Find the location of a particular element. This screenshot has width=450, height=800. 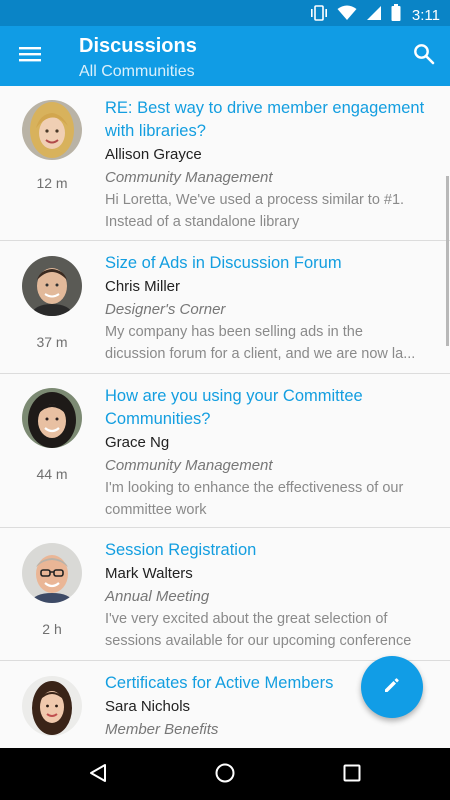

app-bar: Discussions All Communities is located at coordinates (225, 56).